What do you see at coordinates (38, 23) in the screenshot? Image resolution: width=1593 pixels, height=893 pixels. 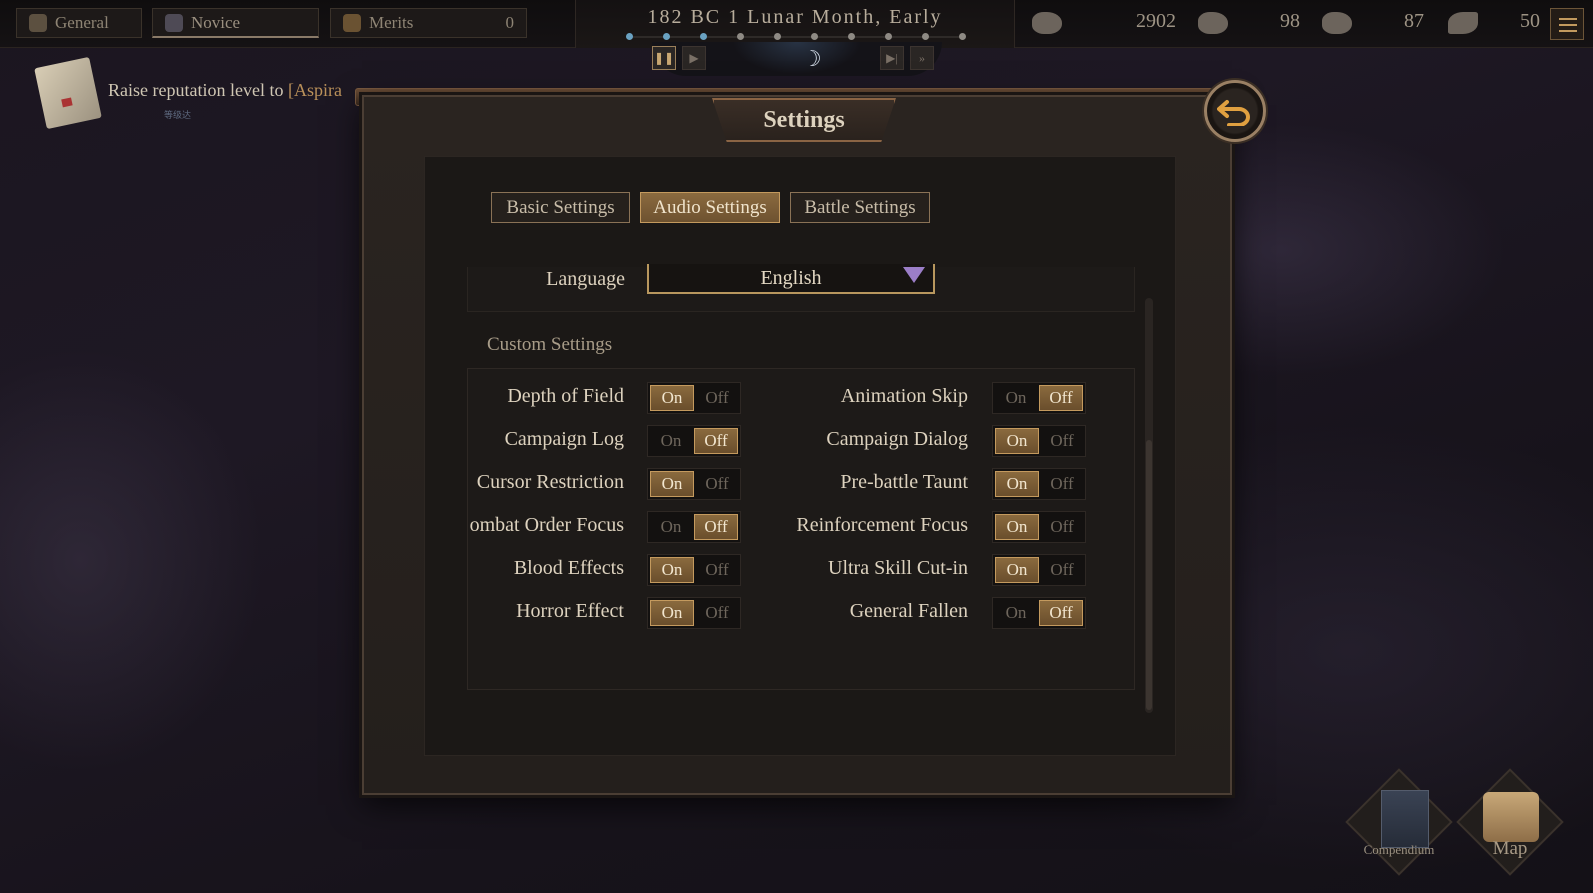 I see `helmet-icon` at bounding box center [38, 23].